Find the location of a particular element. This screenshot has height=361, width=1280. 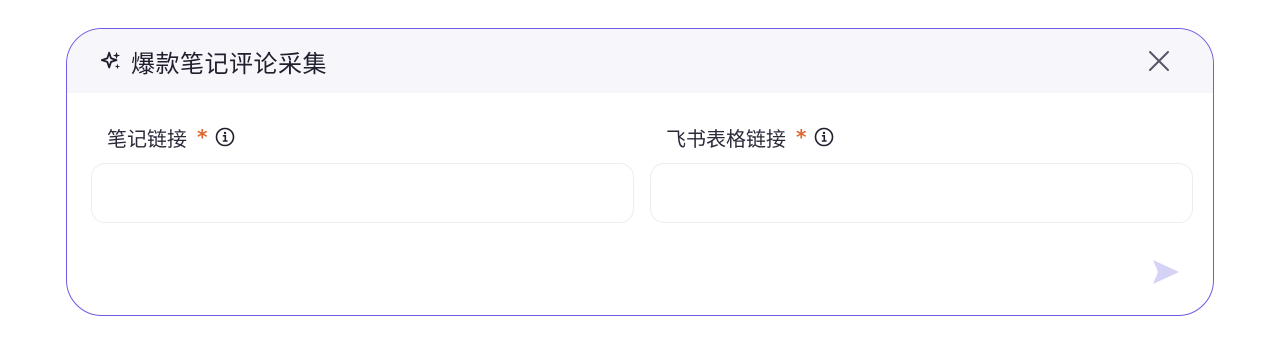

dialog-title-group: 爆款笔记评论采集 is located at coordinates (213, 61).